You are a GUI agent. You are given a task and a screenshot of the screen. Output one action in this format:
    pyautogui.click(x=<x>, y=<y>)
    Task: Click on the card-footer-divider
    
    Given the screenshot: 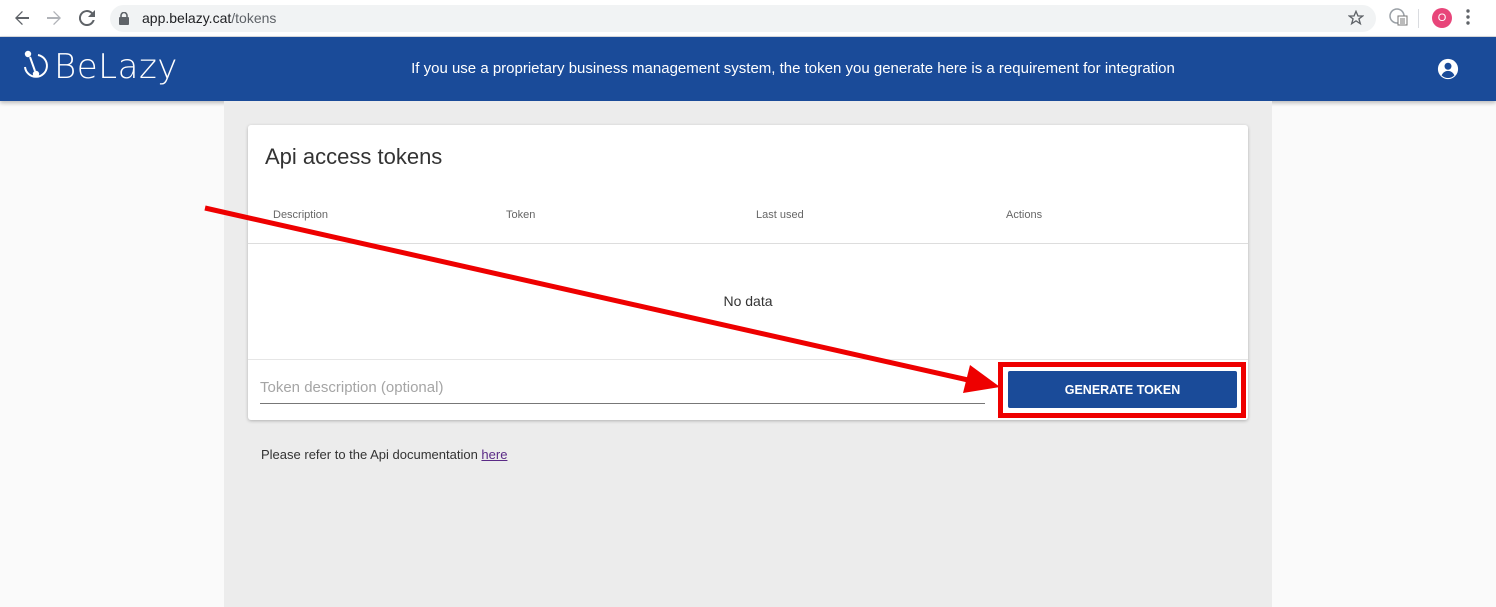 What is the action you would take?
    pyautogui.click(x=748, y=359)
    